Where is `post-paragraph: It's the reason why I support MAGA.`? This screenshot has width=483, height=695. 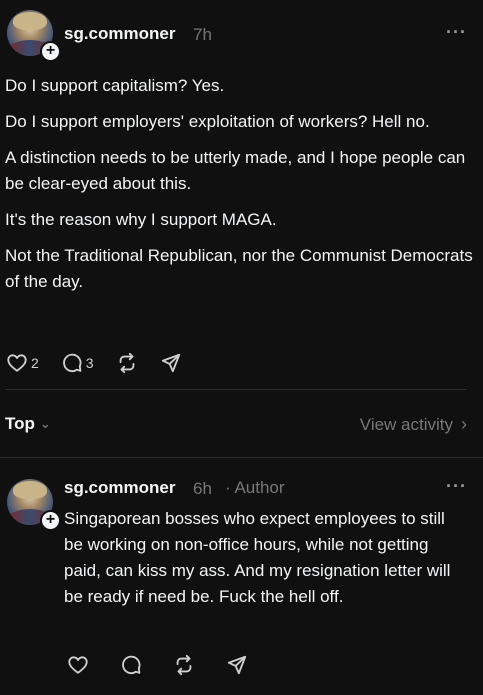
post-paragraph: It's the reason why I support MAGA. is located at coordinates (141, 219).